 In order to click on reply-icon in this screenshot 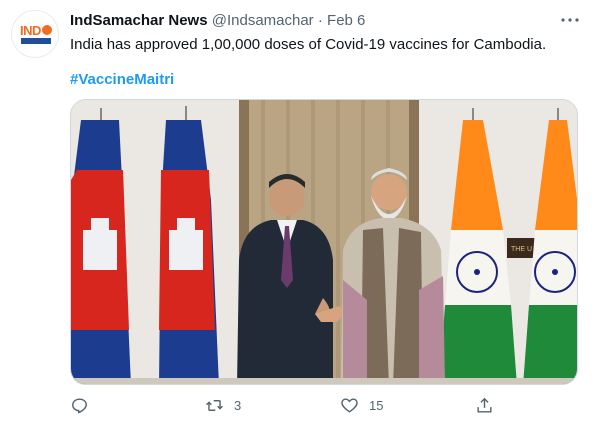, I will do `click(79, 406)`.